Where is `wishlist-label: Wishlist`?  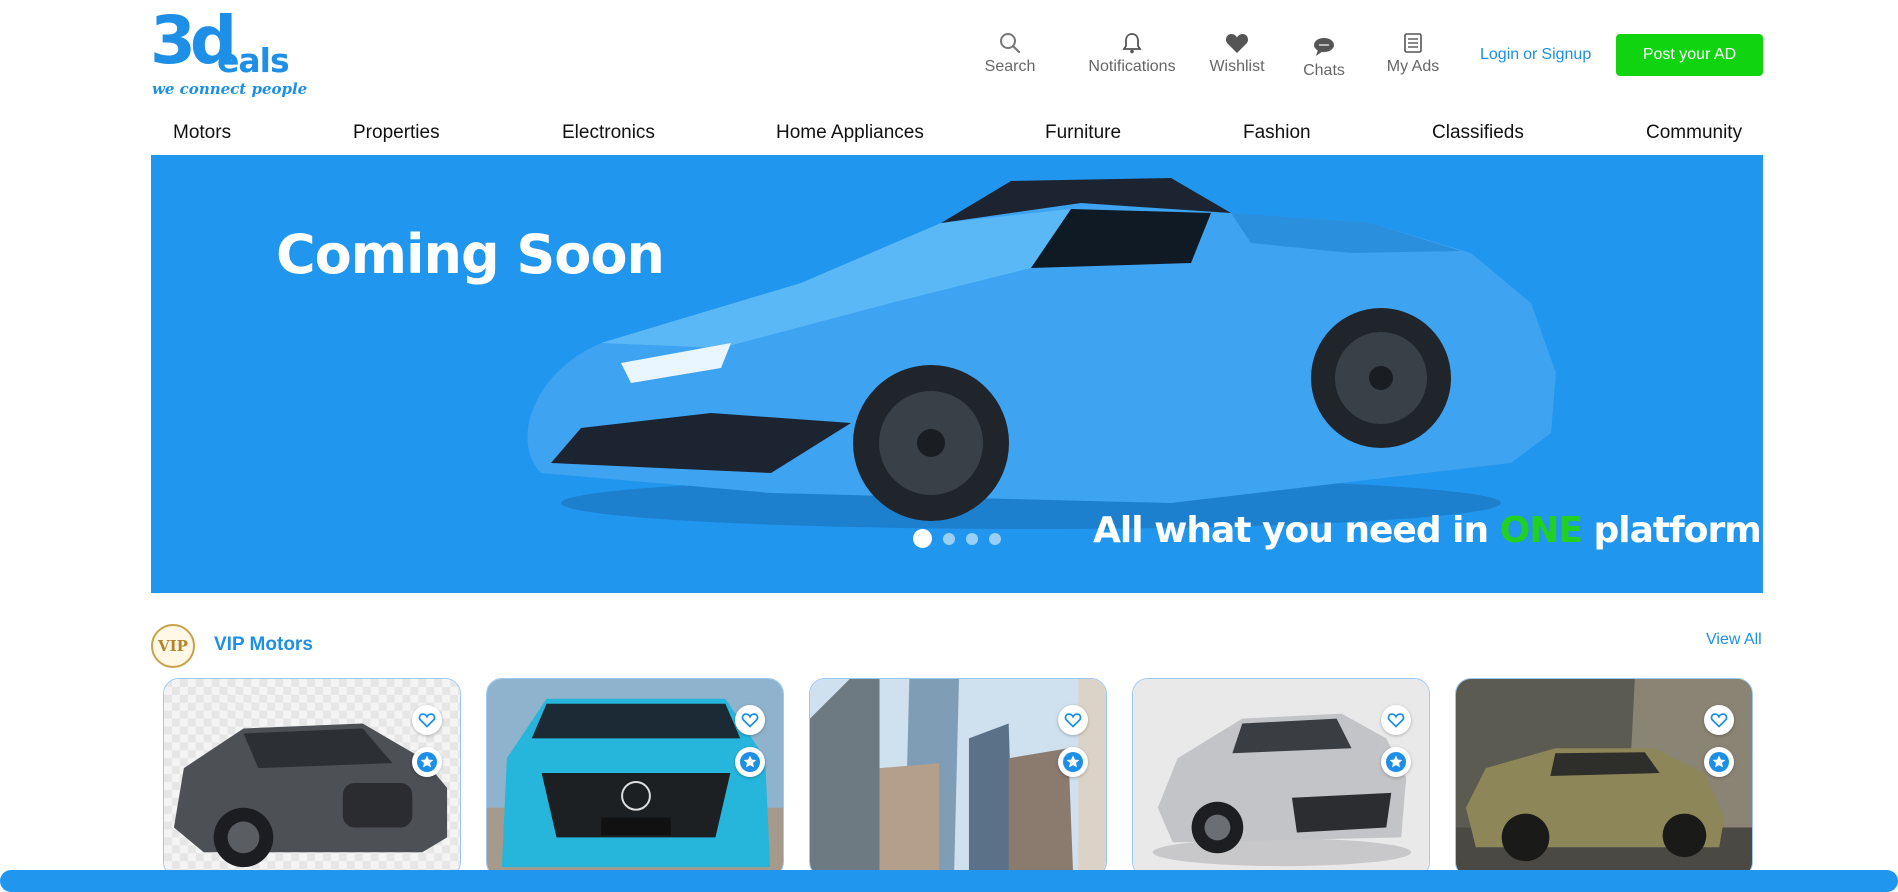 wishlist-label: Wishlist is located at coordinates (1237, 66).